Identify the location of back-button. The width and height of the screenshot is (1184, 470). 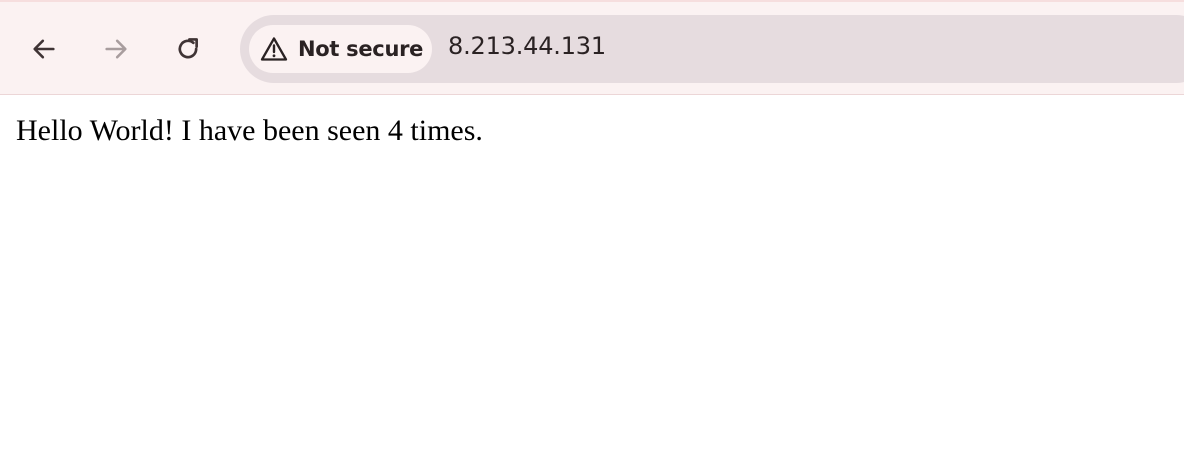
(44, 49).